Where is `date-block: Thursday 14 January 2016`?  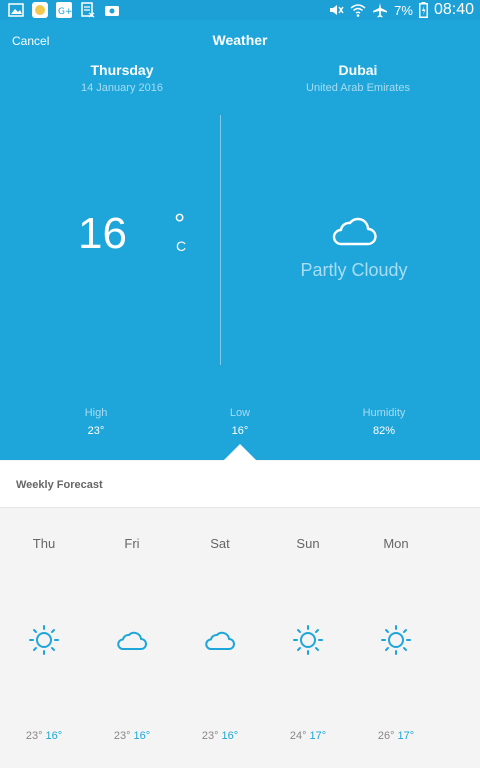 date-block: Thursday 14 January 2016 is located at coordinates (122, 78).